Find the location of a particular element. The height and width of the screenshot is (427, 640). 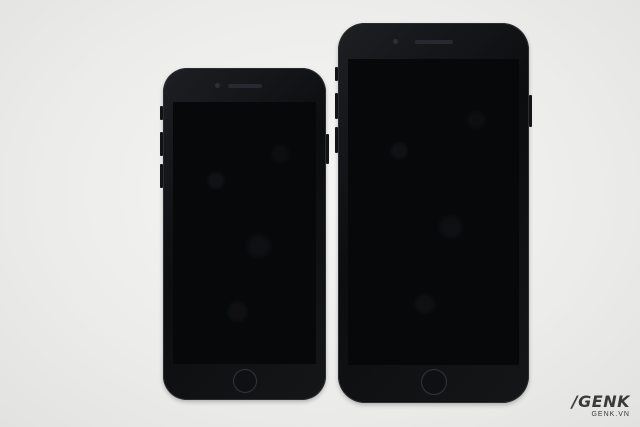

watermark: /GENK GENK.VN is located at coordinates (601, 406).